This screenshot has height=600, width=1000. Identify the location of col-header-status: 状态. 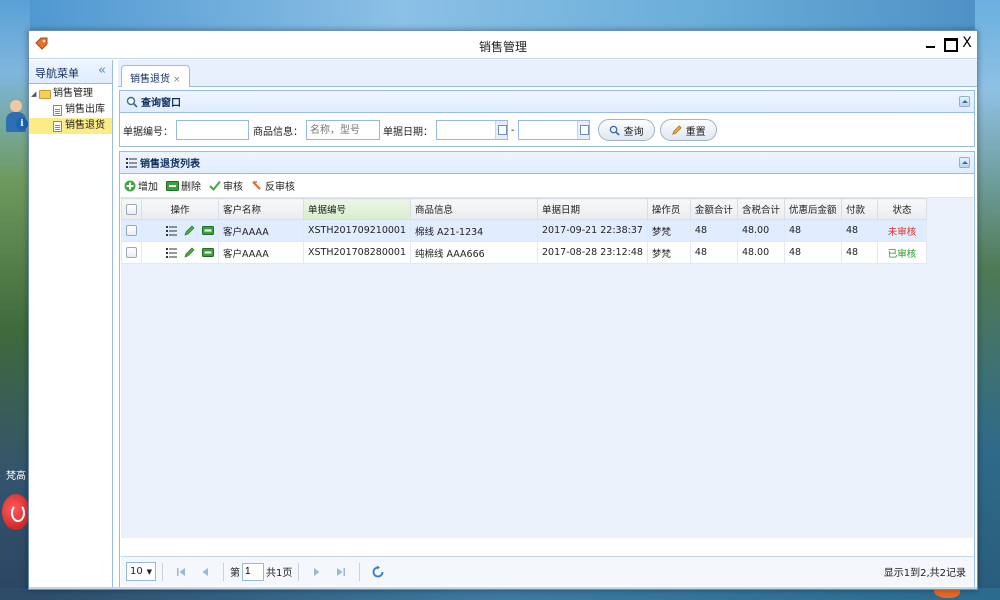
(901, 209).